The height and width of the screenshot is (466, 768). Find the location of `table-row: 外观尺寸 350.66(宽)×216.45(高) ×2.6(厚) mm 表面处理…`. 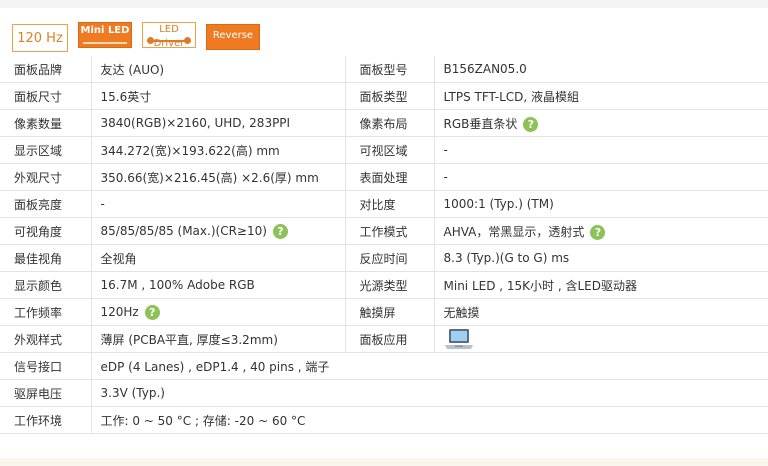

table-row: 外观尺寸 350.66(宽)×216.45(高) ×2.6(厚) mm 表面处理… is located at coordinates (384, 177).